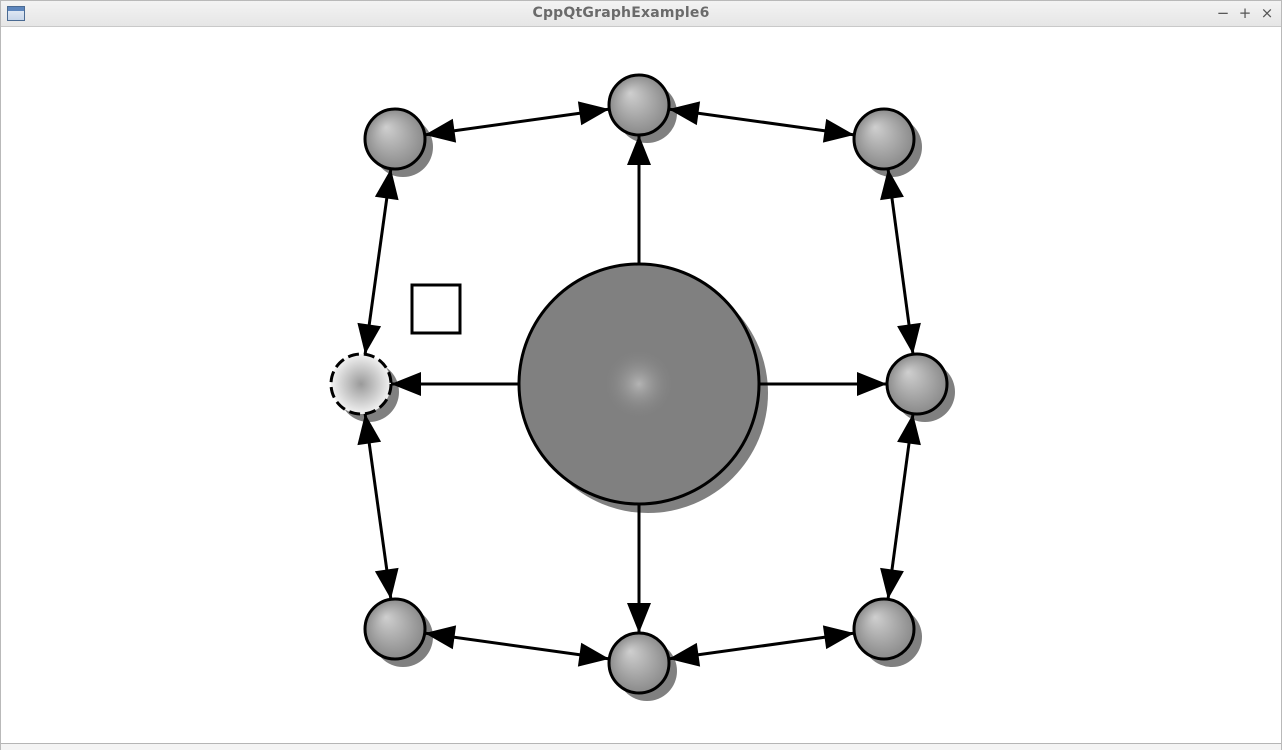 The image size is (1282, 750). I want to click on node-top-left, so click(395, 139).